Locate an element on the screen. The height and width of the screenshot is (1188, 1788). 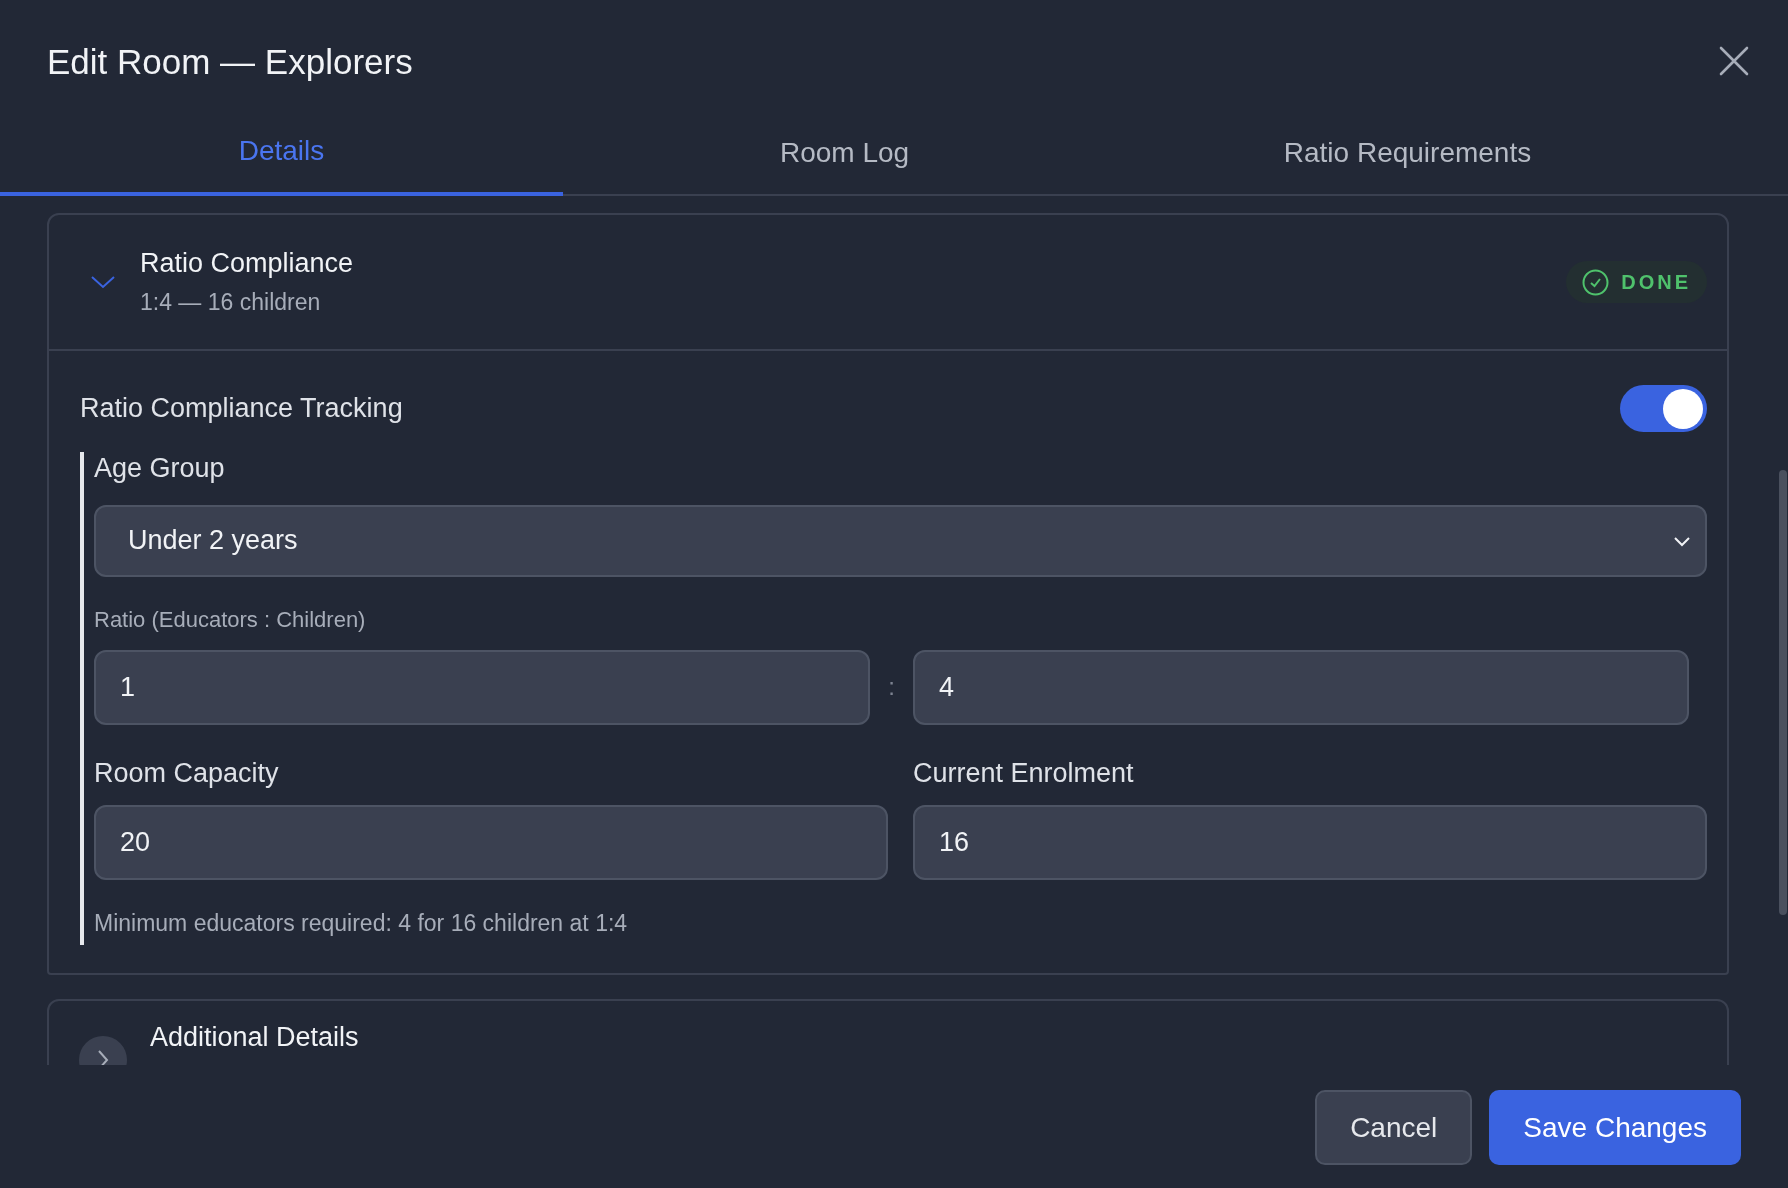
tab: Details is located at coordinates (281, 160).